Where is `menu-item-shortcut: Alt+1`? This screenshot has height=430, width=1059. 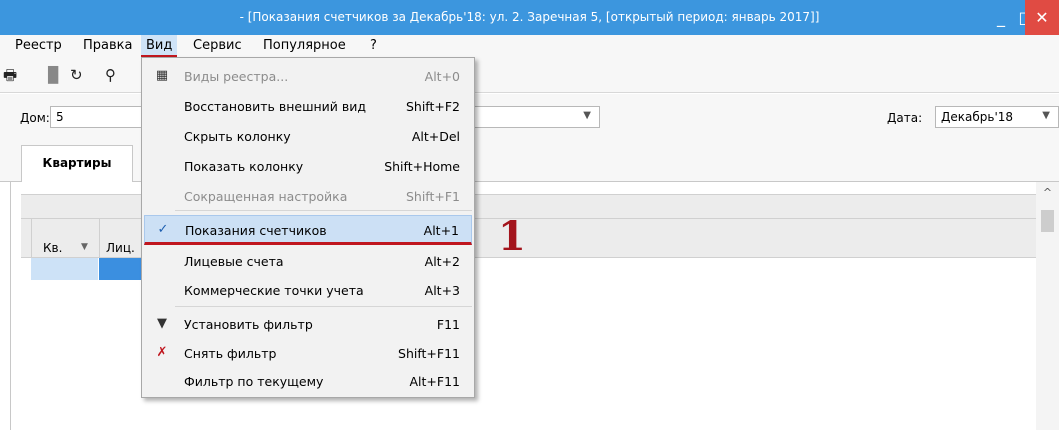 menu-item-shortcut: Alt+1 is located at coordinates (441, 230).